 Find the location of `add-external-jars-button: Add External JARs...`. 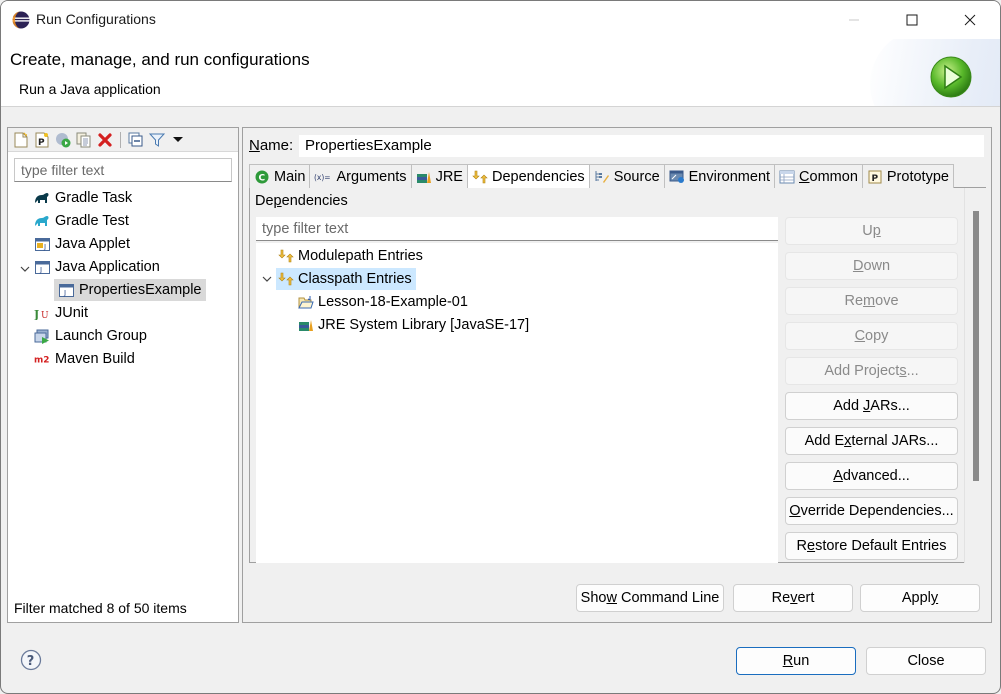

add-external-jars-button: Add External JARs... is located at coordinates (871, 441).